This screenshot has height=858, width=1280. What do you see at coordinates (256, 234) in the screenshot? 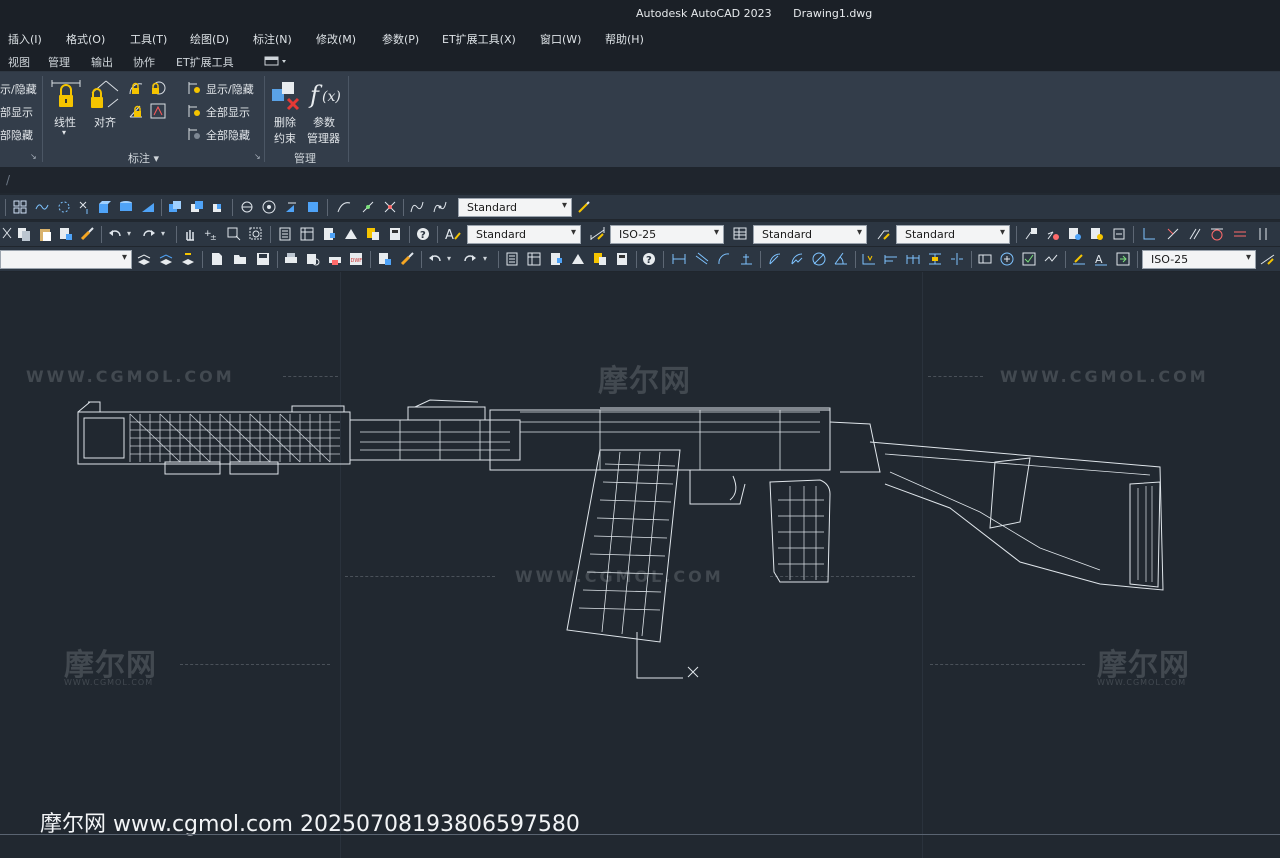
I see `zoom-previous-icon` at bounding box center [256, 234].